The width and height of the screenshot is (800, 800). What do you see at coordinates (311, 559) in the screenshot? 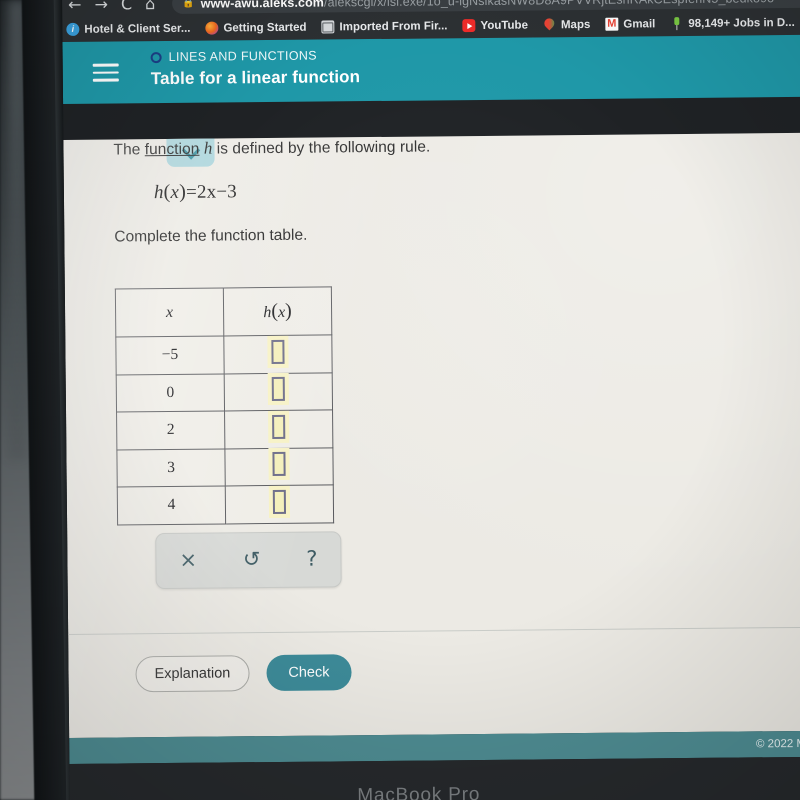
I see `help-icon: ?` at bounding box center [311, 559].